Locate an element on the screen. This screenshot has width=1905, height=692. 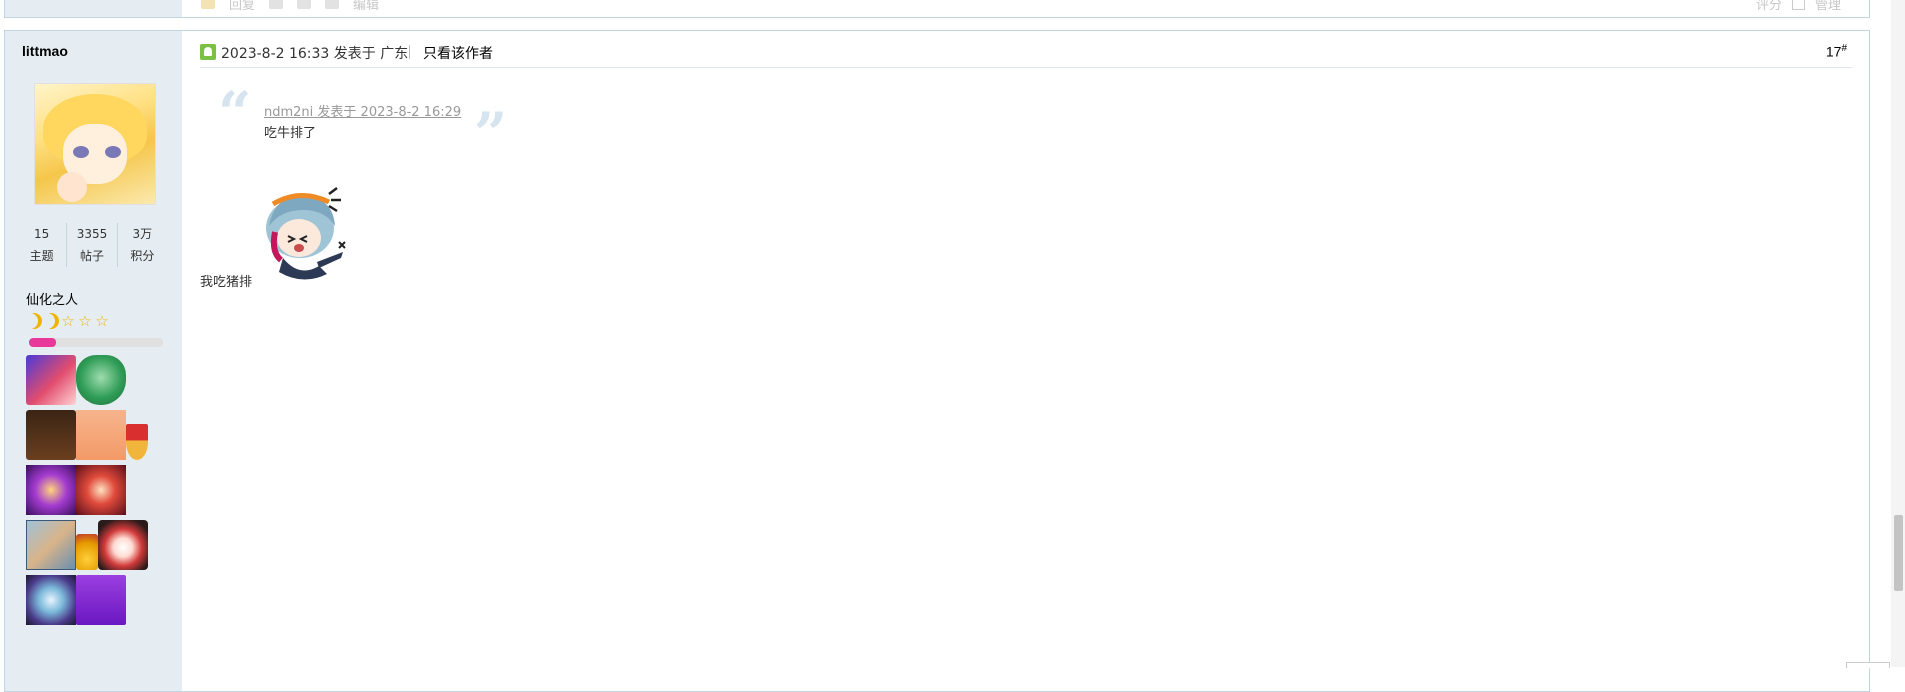
reply-icon is located at coordinates (208, 4).